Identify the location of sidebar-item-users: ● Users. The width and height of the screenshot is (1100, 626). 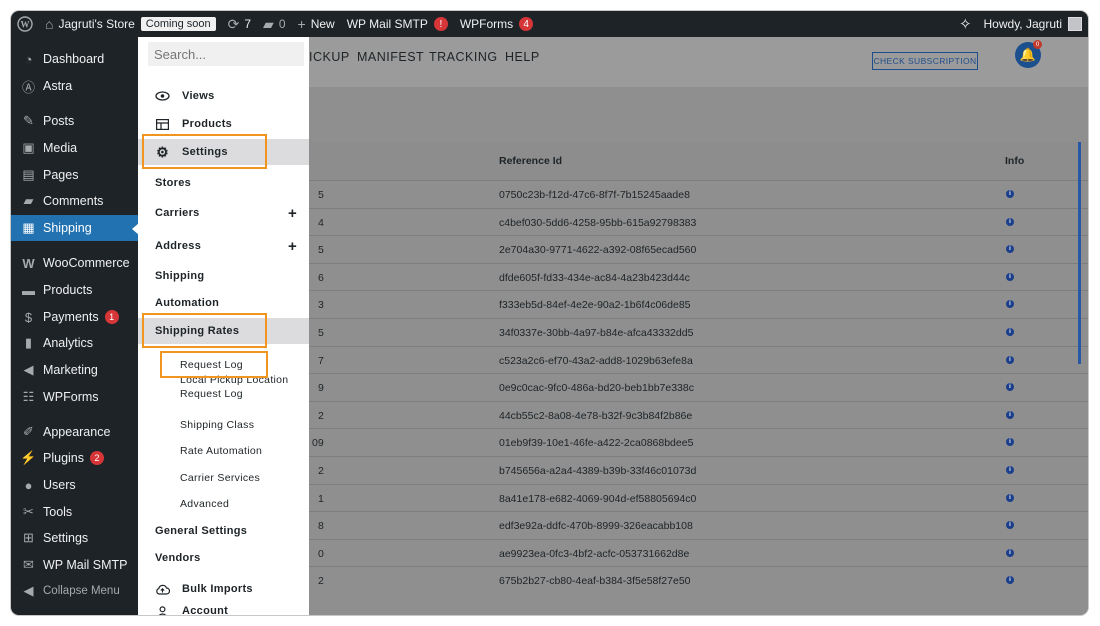
(74, 485).